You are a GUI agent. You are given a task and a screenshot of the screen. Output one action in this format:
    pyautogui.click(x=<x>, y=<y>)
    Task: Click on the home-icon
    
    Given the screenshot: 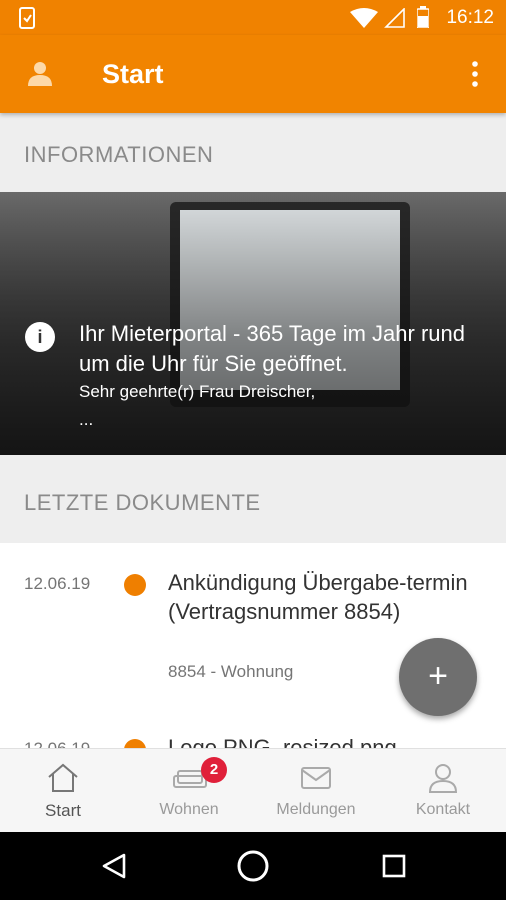 What is the action you would take?
    pyautogui.click(x=63, y=777)
    